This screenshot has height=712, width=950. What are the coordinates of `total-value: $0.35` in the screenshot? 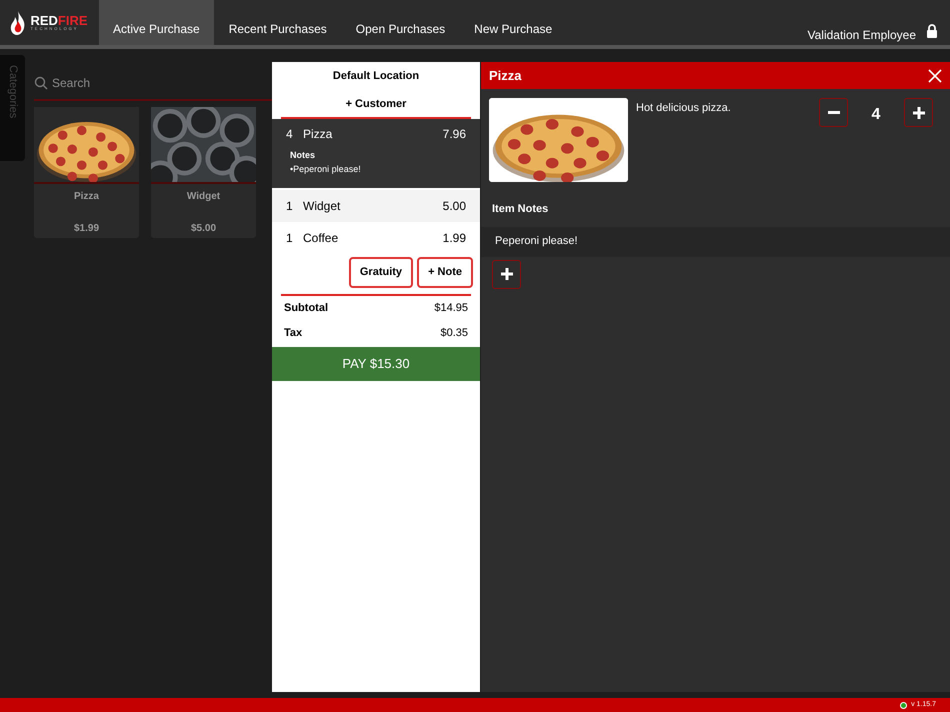 It's located at (454, 334).